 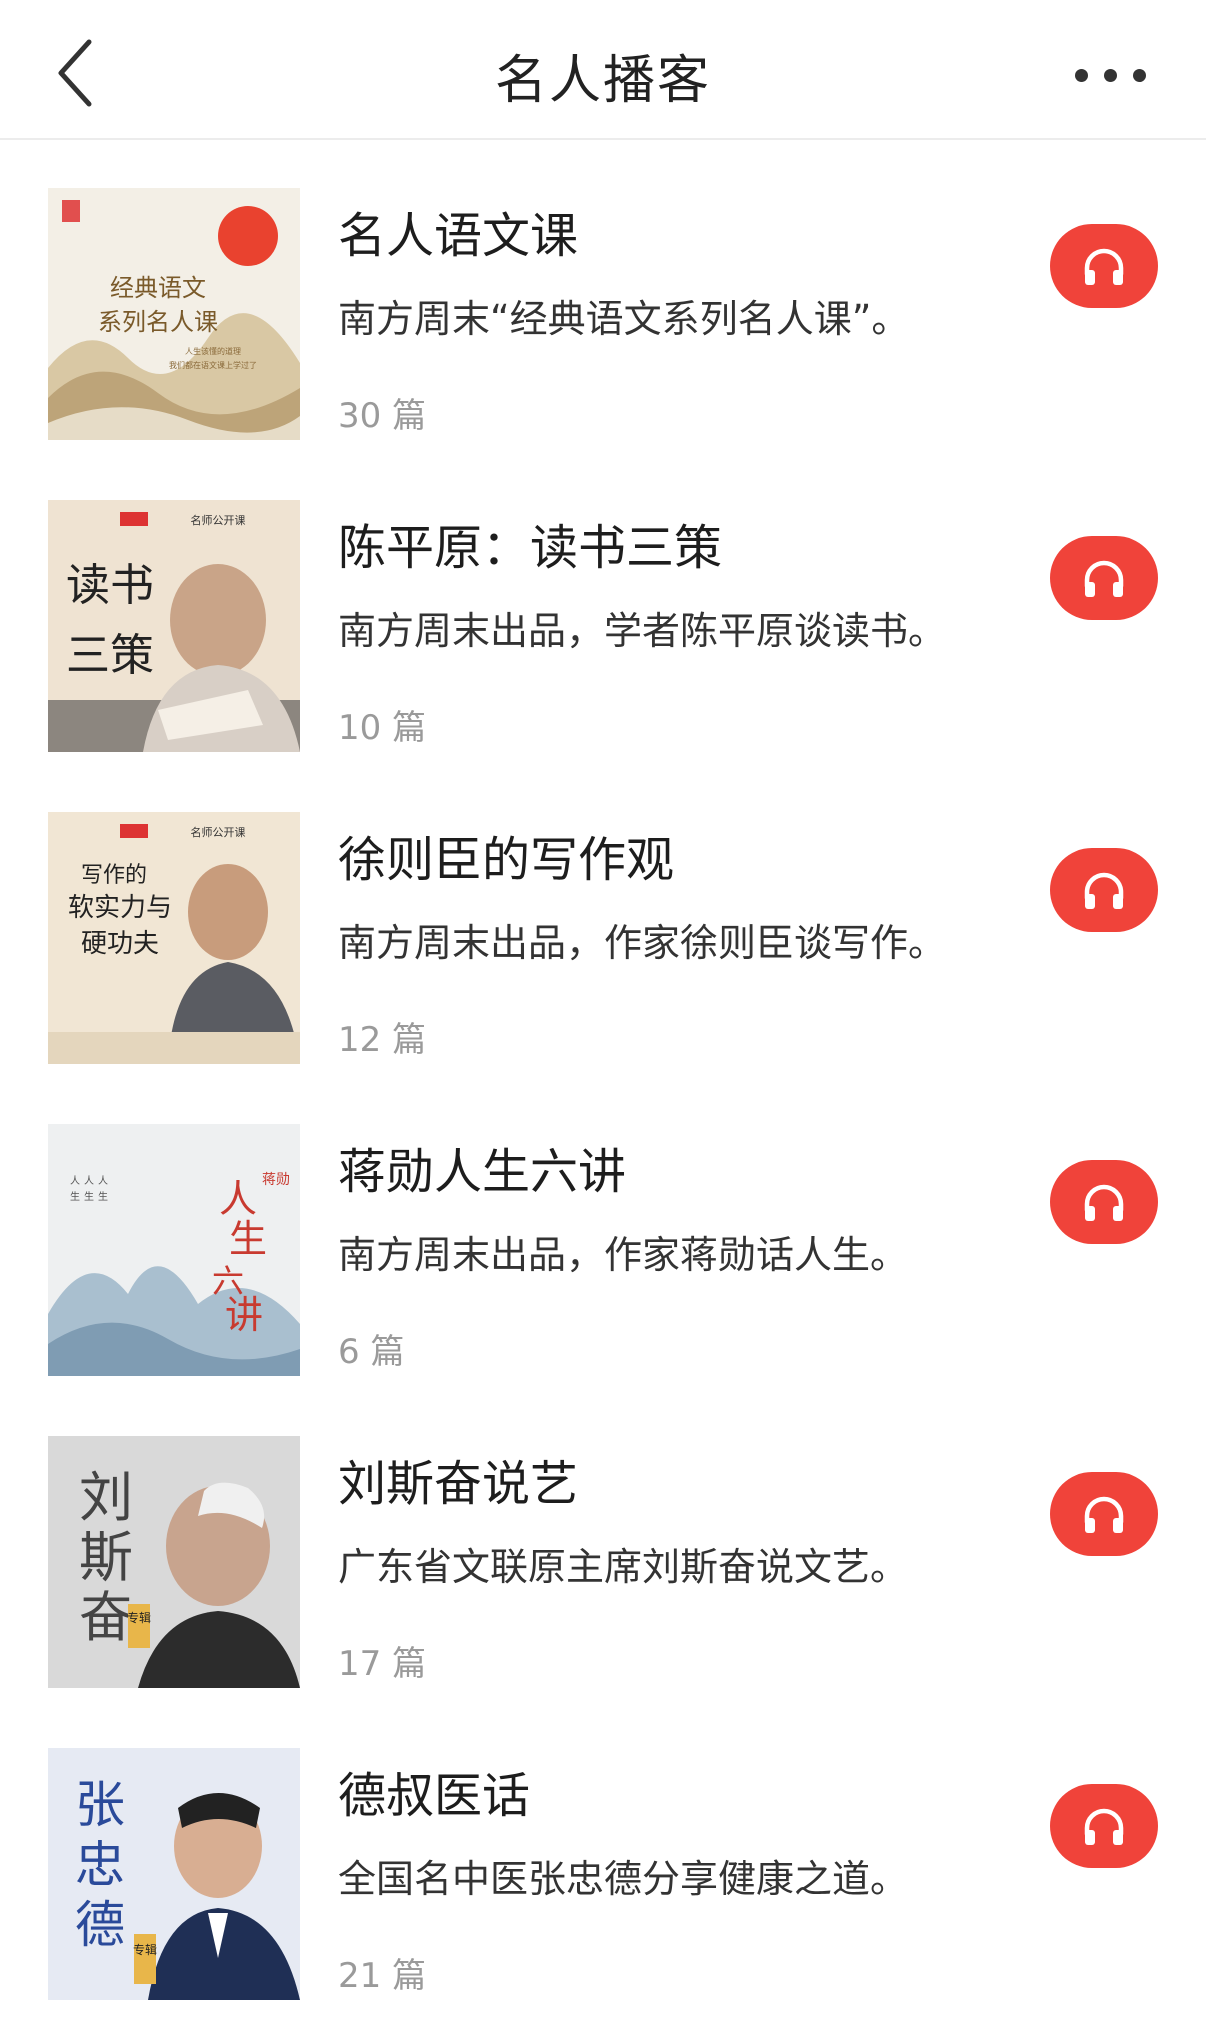 What do you see at coordinates (458, 1479) in the screenshot?
I see `podcast-title: 刘斯奋说艺` at bounding box center [458, 1479].